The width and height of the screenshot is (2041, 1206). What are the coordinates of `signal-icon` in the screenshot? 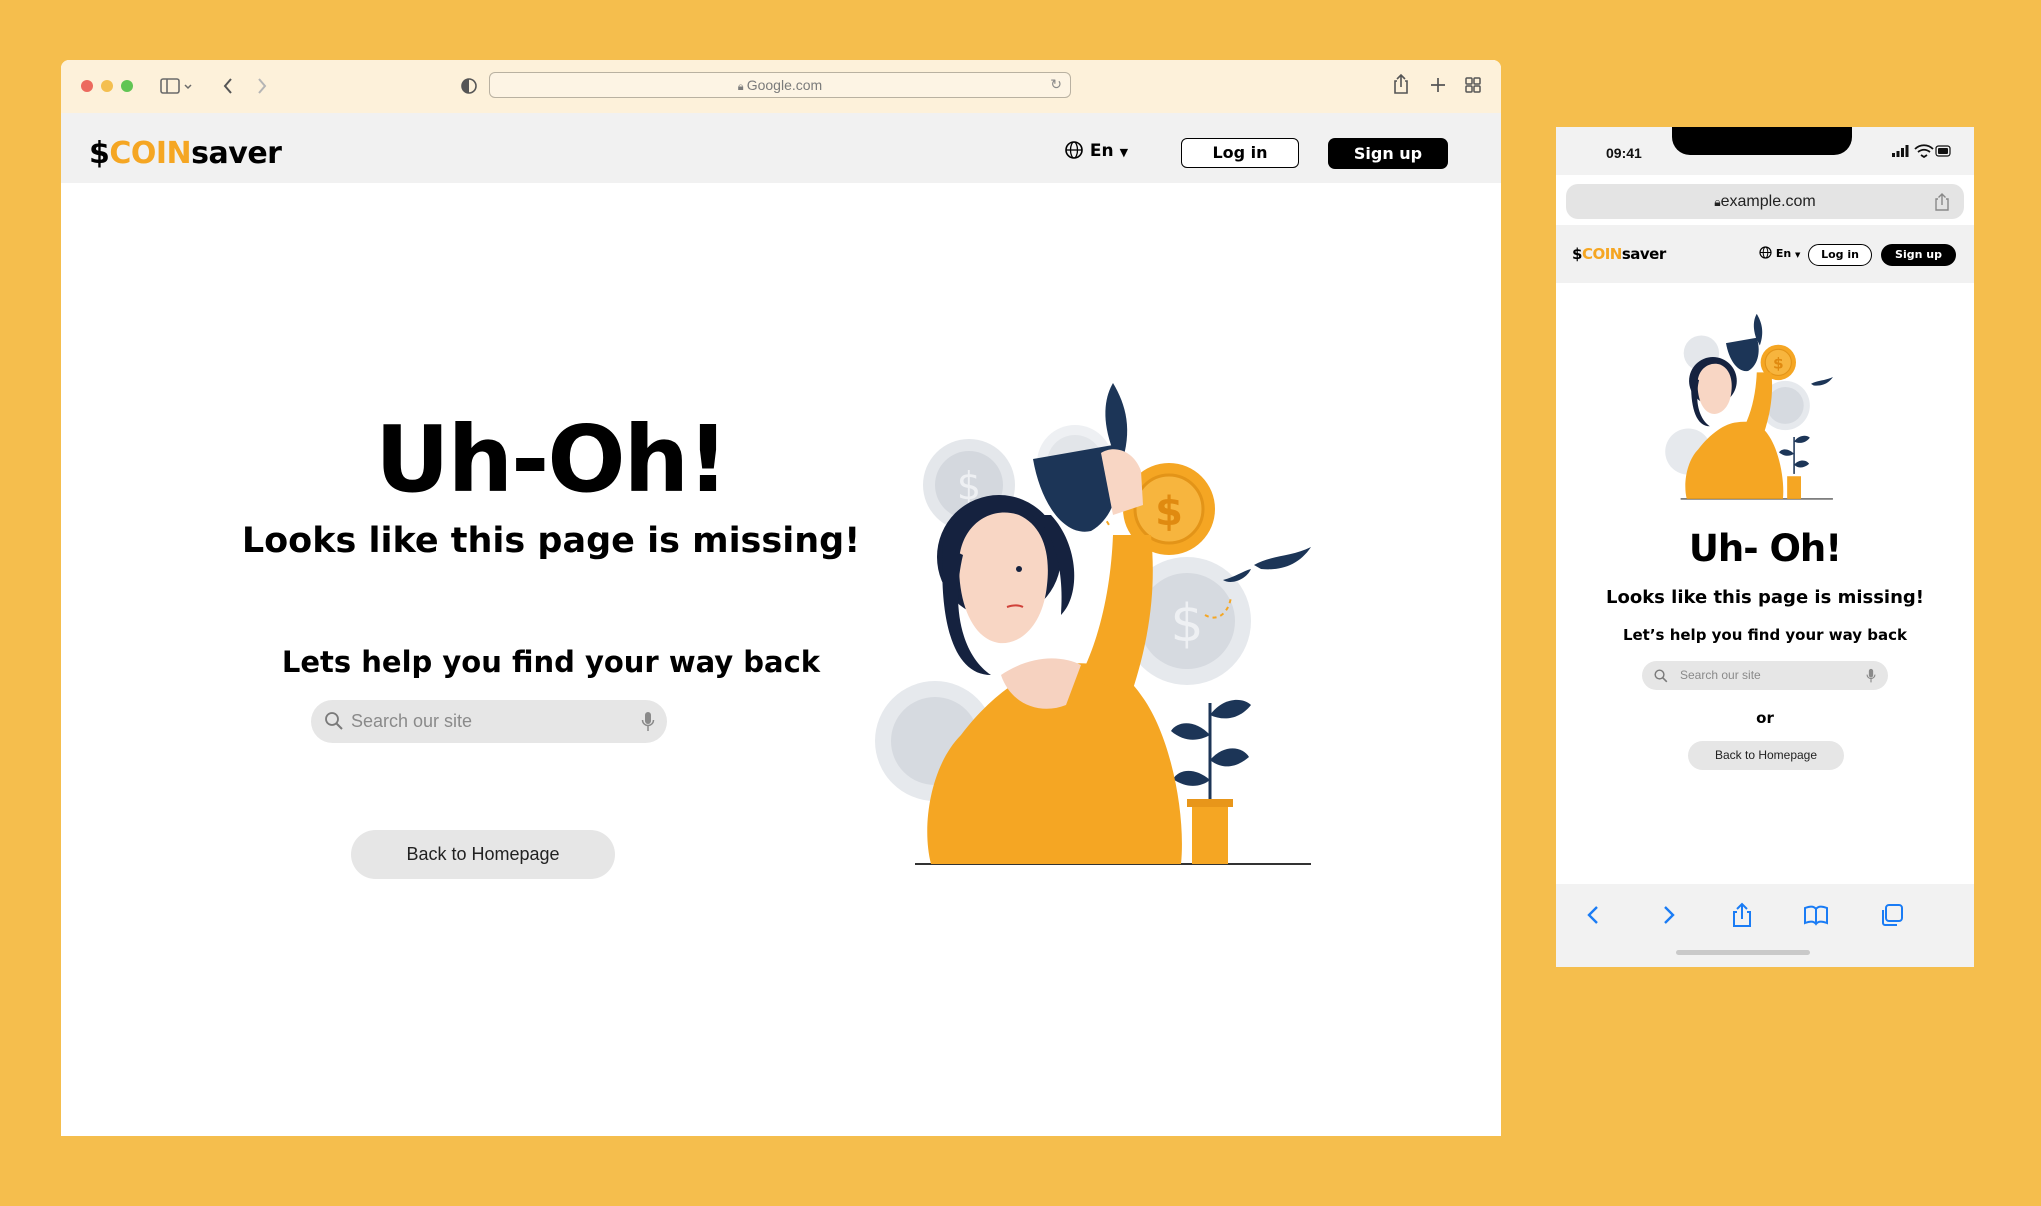 It's located at (1900, 151).